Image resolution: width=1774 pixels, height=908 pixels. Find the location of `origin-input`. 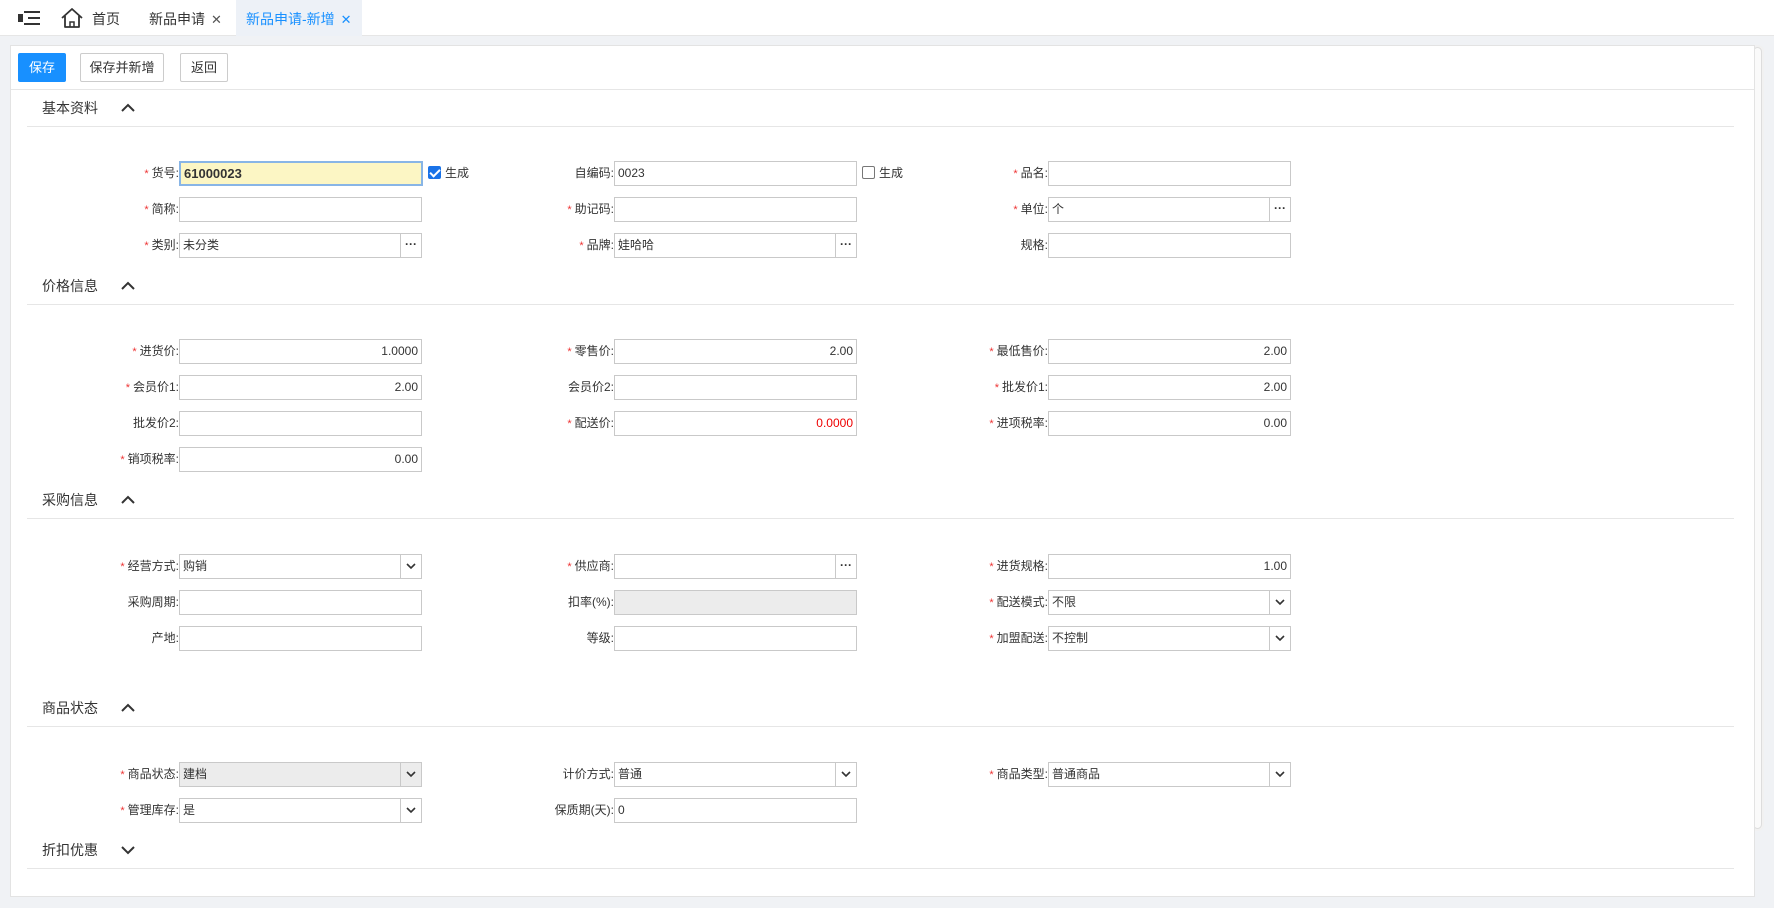

origin-input is located at coordinates (300, 638).